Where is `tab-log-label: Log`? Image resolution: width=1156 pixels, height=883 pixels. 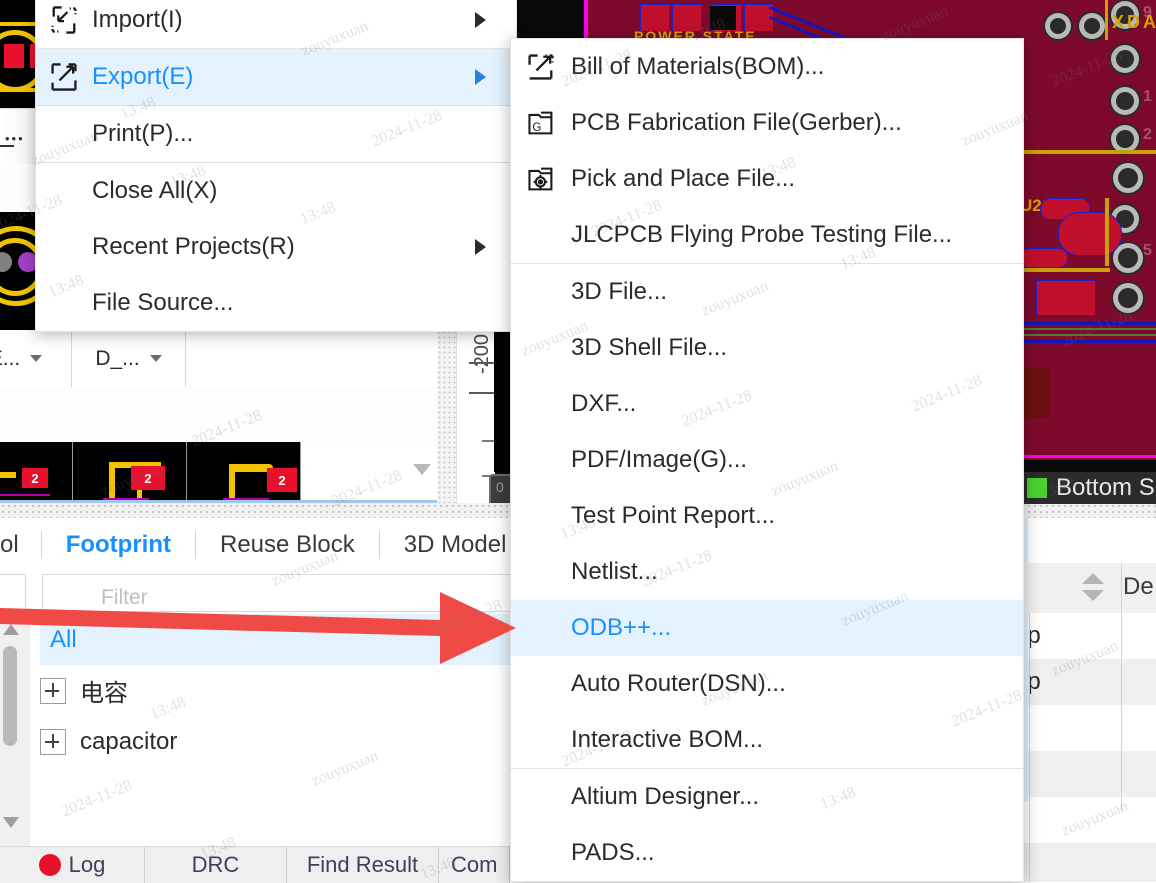 tab-log-label: Log is located at coordinates (87, 864).